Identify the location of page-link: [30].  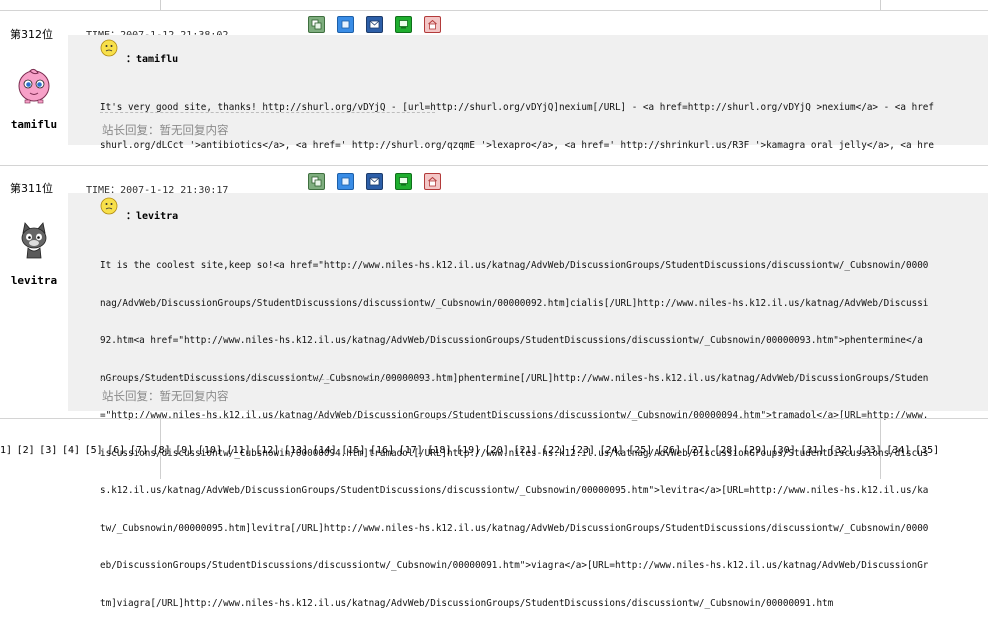
(784, 450).